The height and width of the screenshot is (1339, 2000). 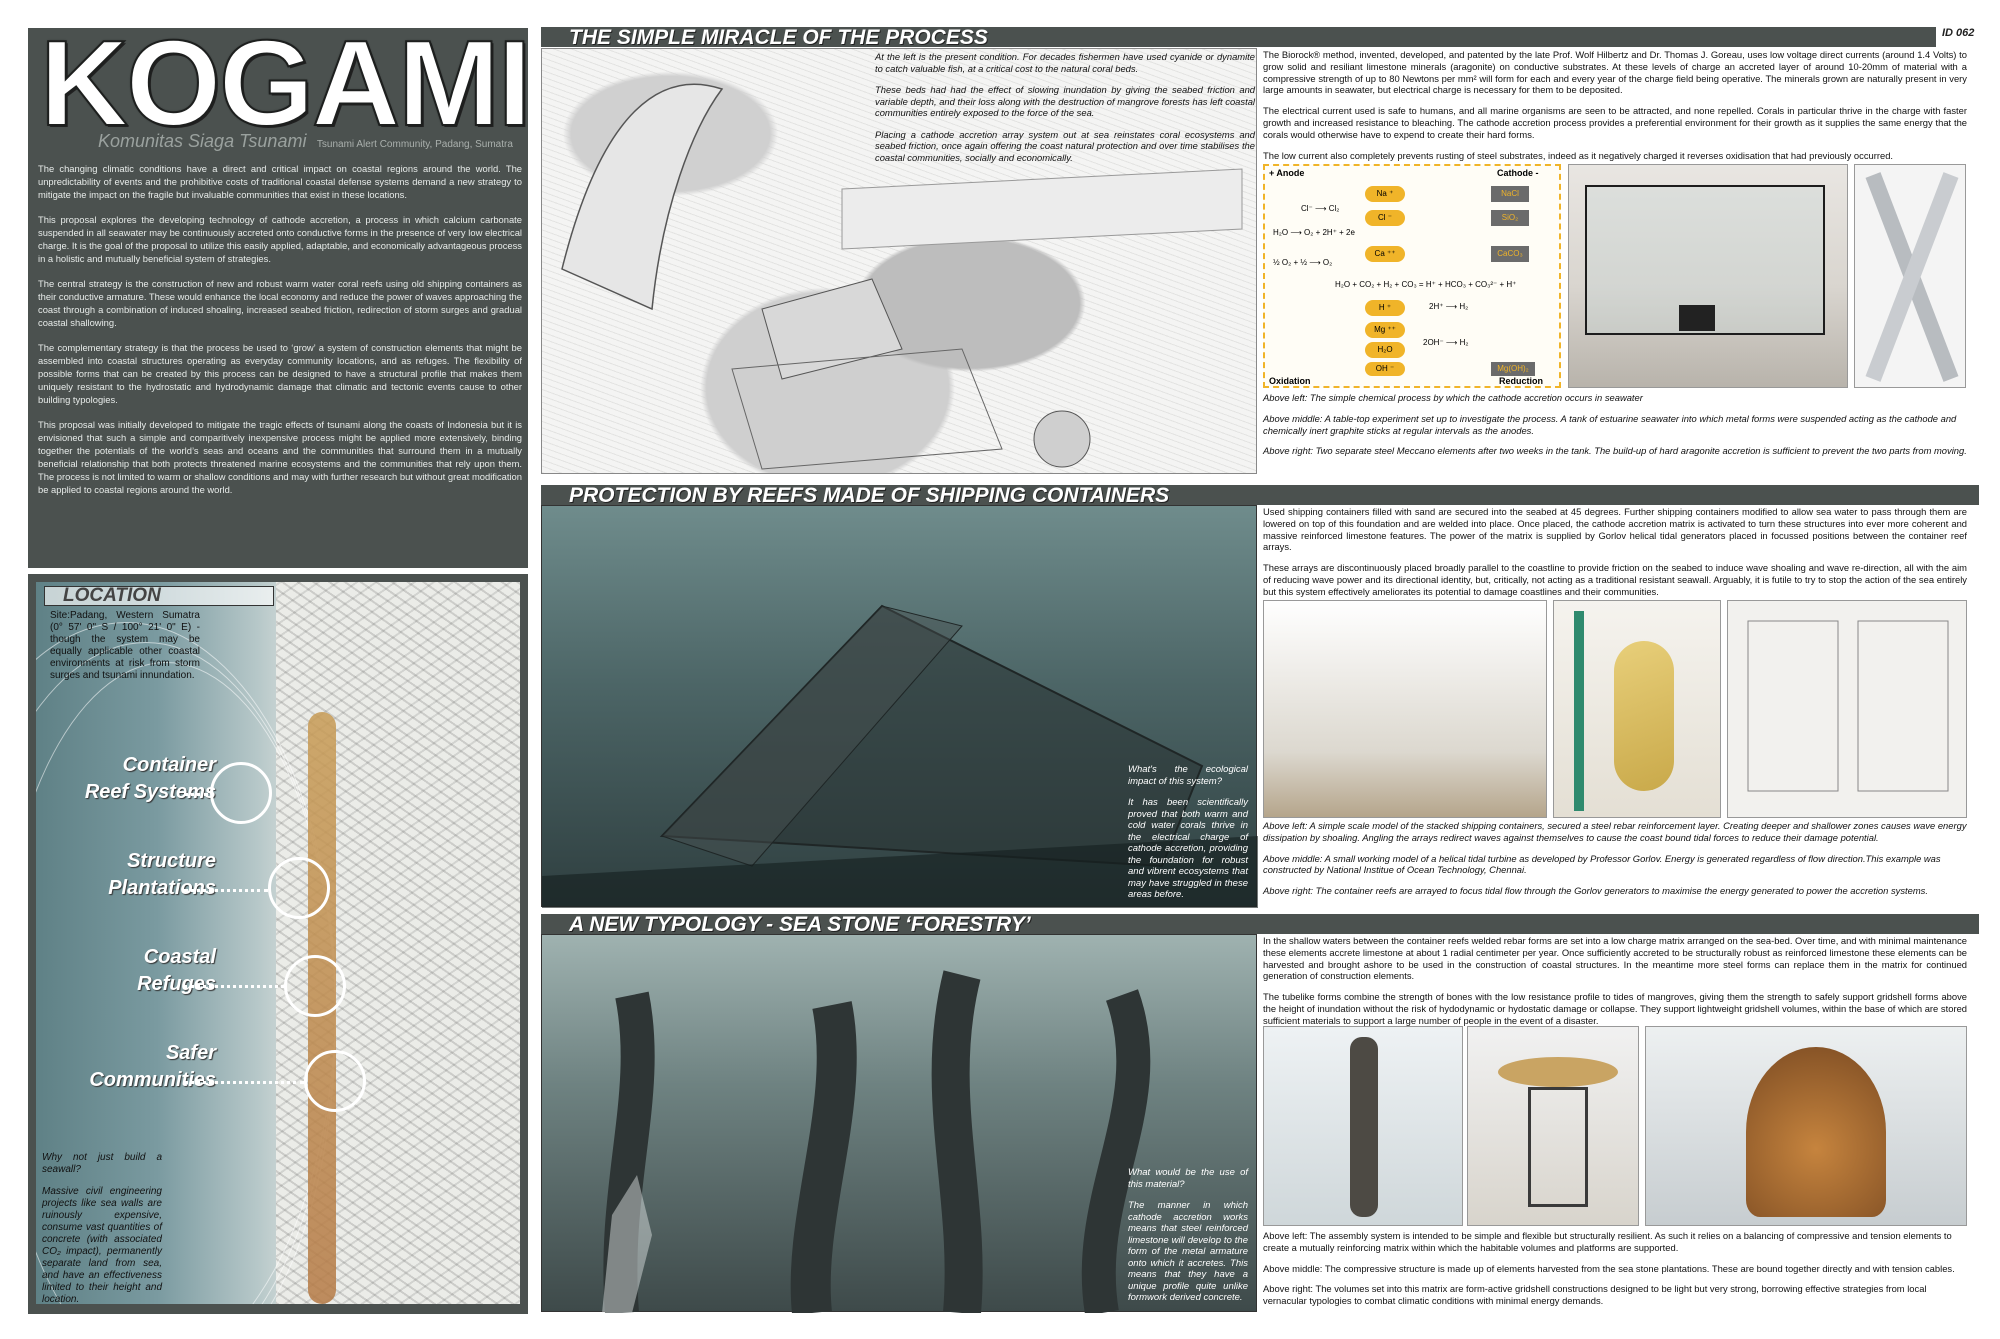 What do you see at coordinates (1513, 369) in the screenshot?
I see `product-mgoh2: Mg(OH)₂` at bounding box center [1513, 369].